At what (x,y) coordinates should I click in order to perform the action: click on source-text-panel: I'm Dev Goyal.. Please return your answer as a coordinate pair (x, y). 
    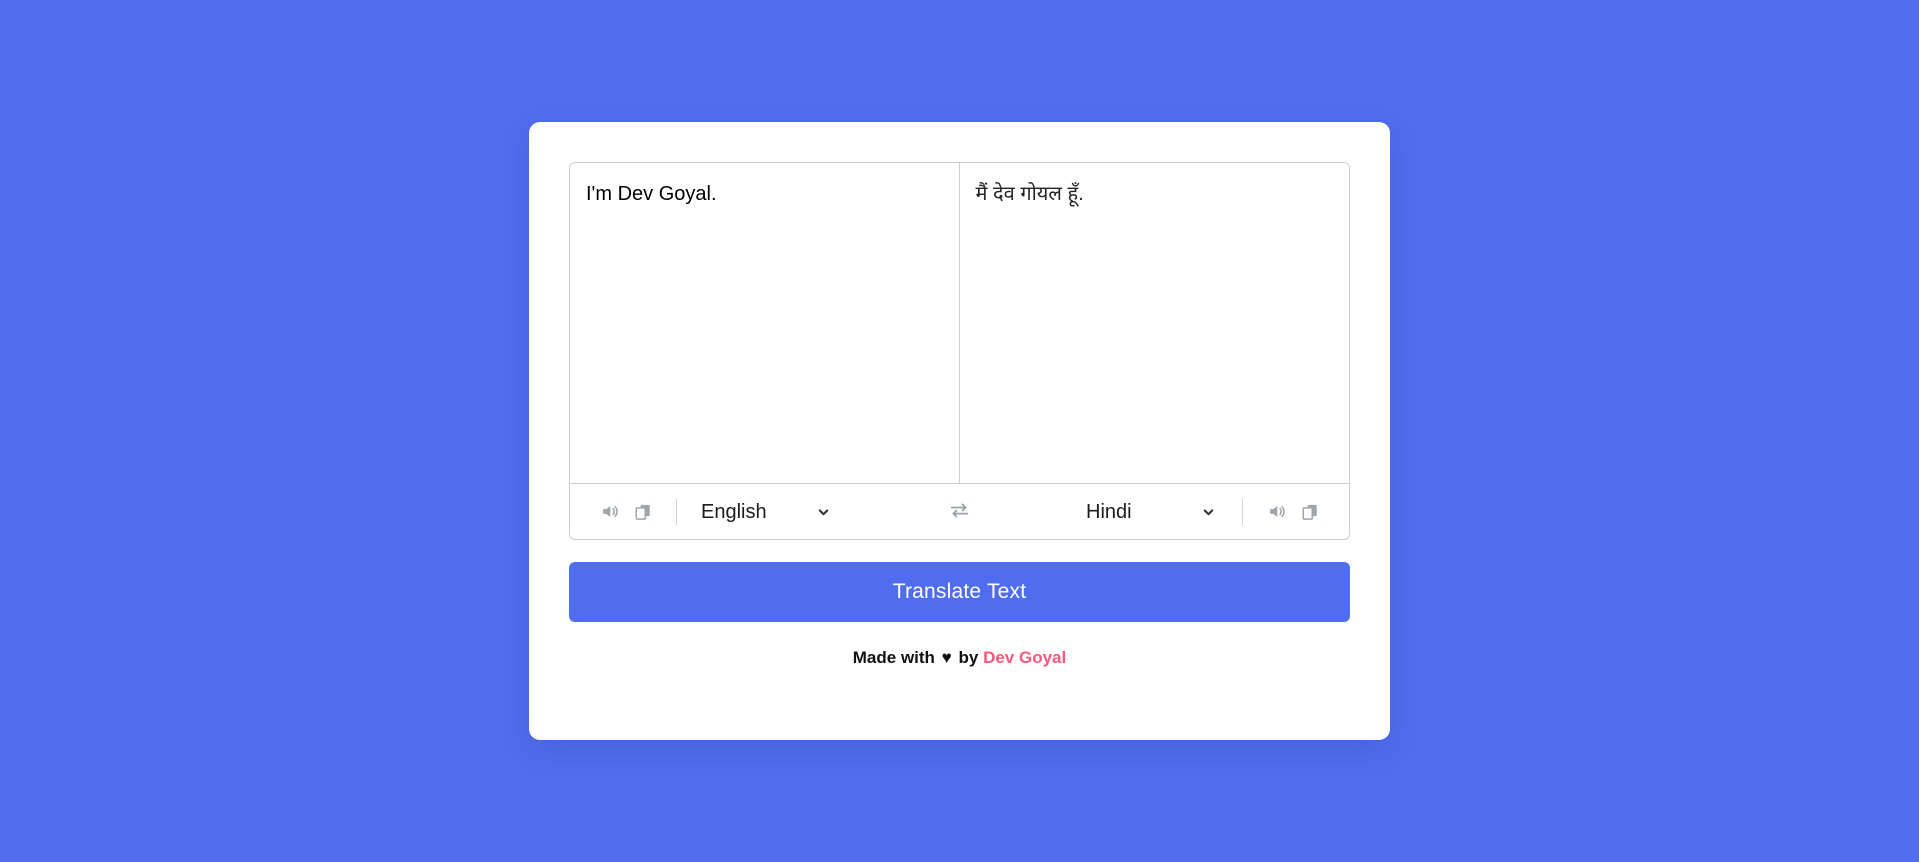
    Looking at the image, I should click on (765, 323).